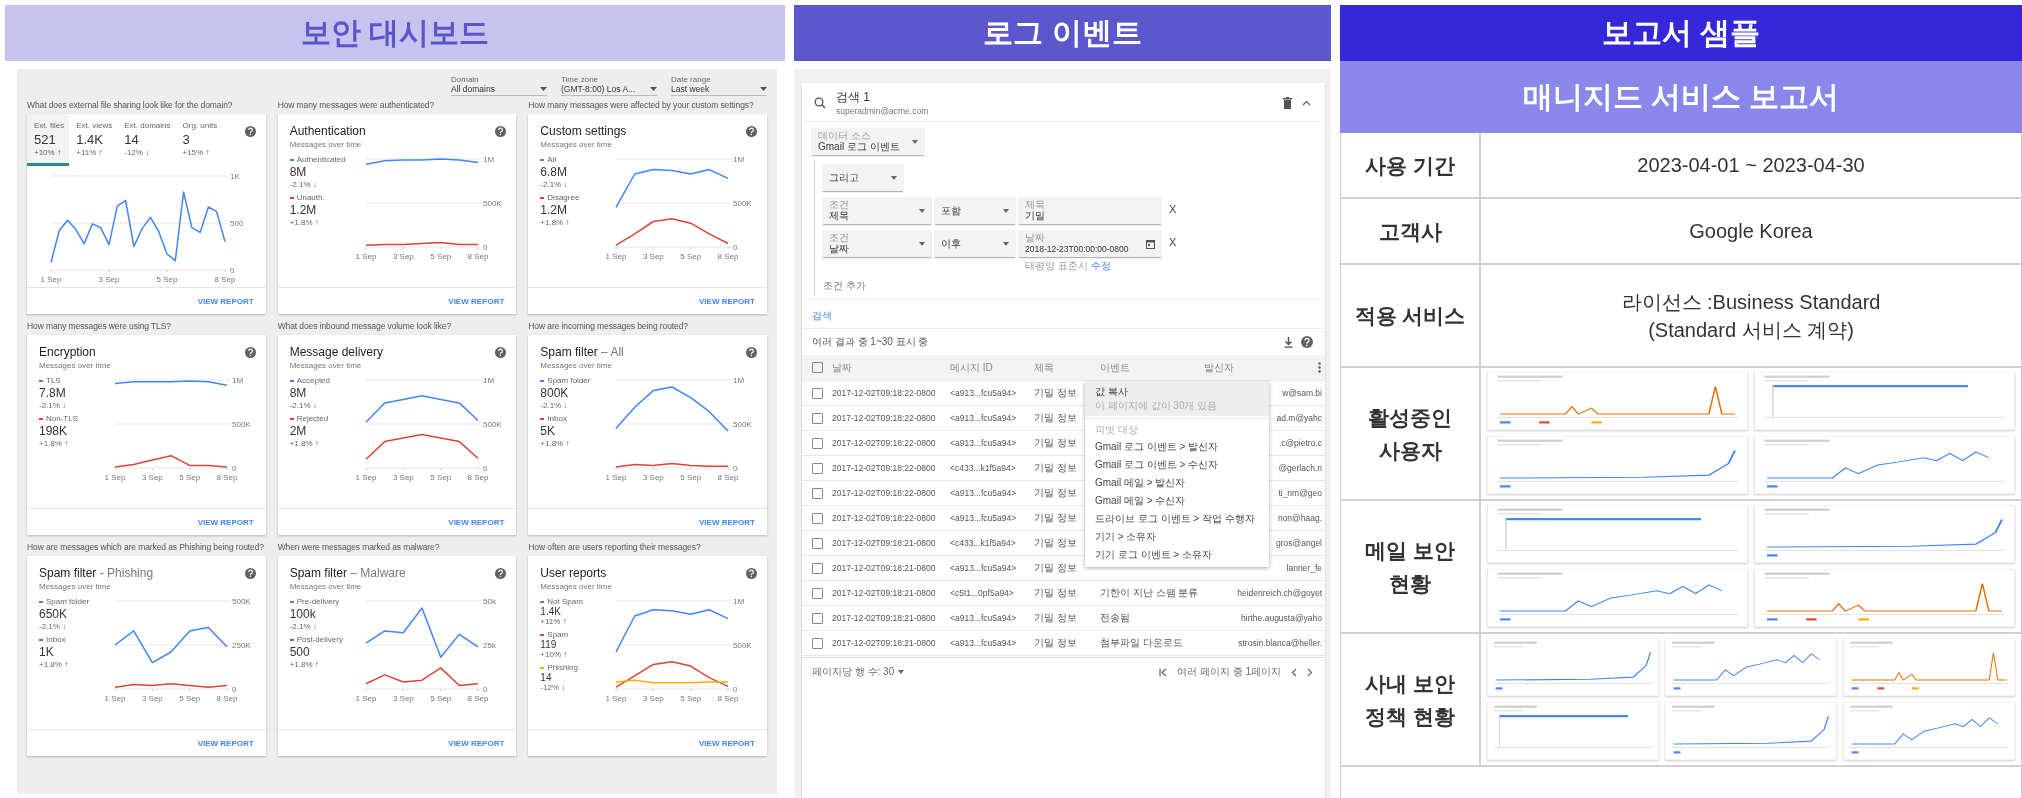  Describe the element at coordinates (303, 210) in the screenshot. I see `metric-value: 1.2M` at that location.